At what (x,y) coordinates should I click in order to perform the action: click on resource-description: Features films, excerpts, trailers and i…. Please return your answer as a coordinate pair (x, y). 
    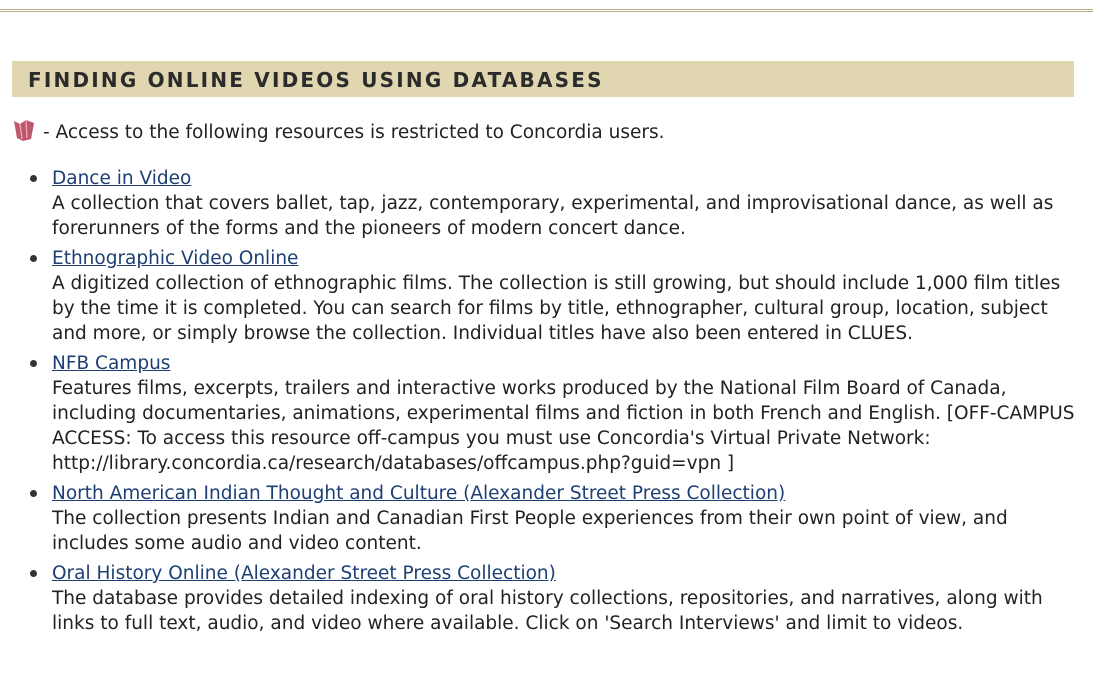
    Looking at the image, I should click on (563, 426).